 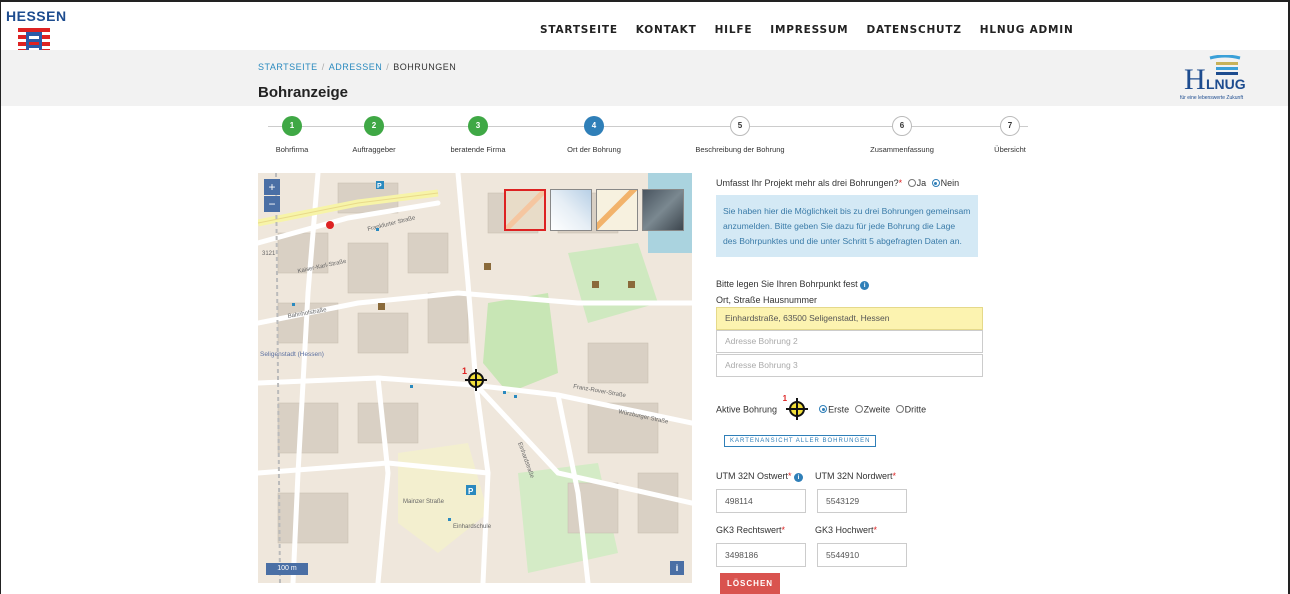 What do you see at coordinates (749, 530) in the screenshot?
I see `gk3-rechts-label: GK3 Rechtswert` at bounding box center [749, 530].